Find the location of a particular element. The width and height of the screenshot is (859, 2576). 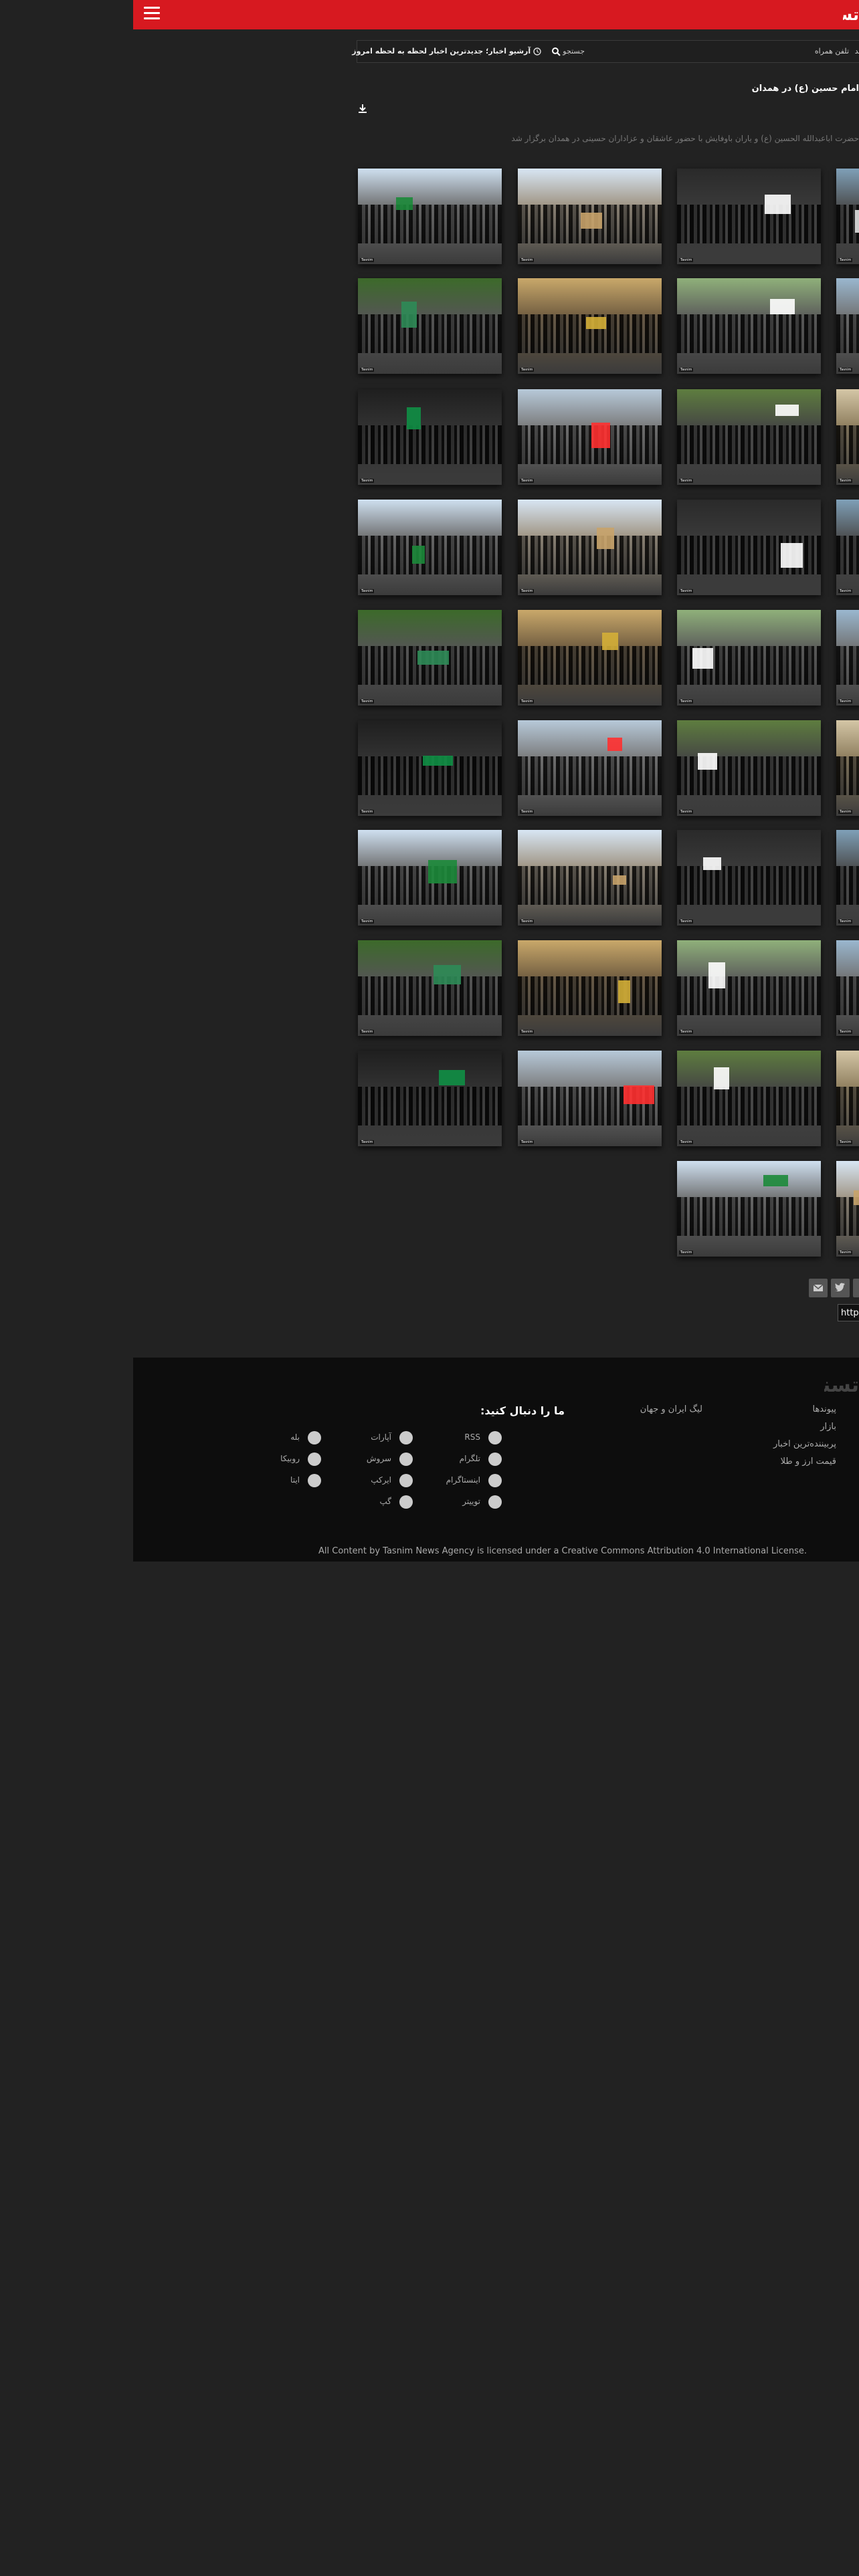

article-title: امام حسین (ع) در همدان is located at coordinates (805, 89).